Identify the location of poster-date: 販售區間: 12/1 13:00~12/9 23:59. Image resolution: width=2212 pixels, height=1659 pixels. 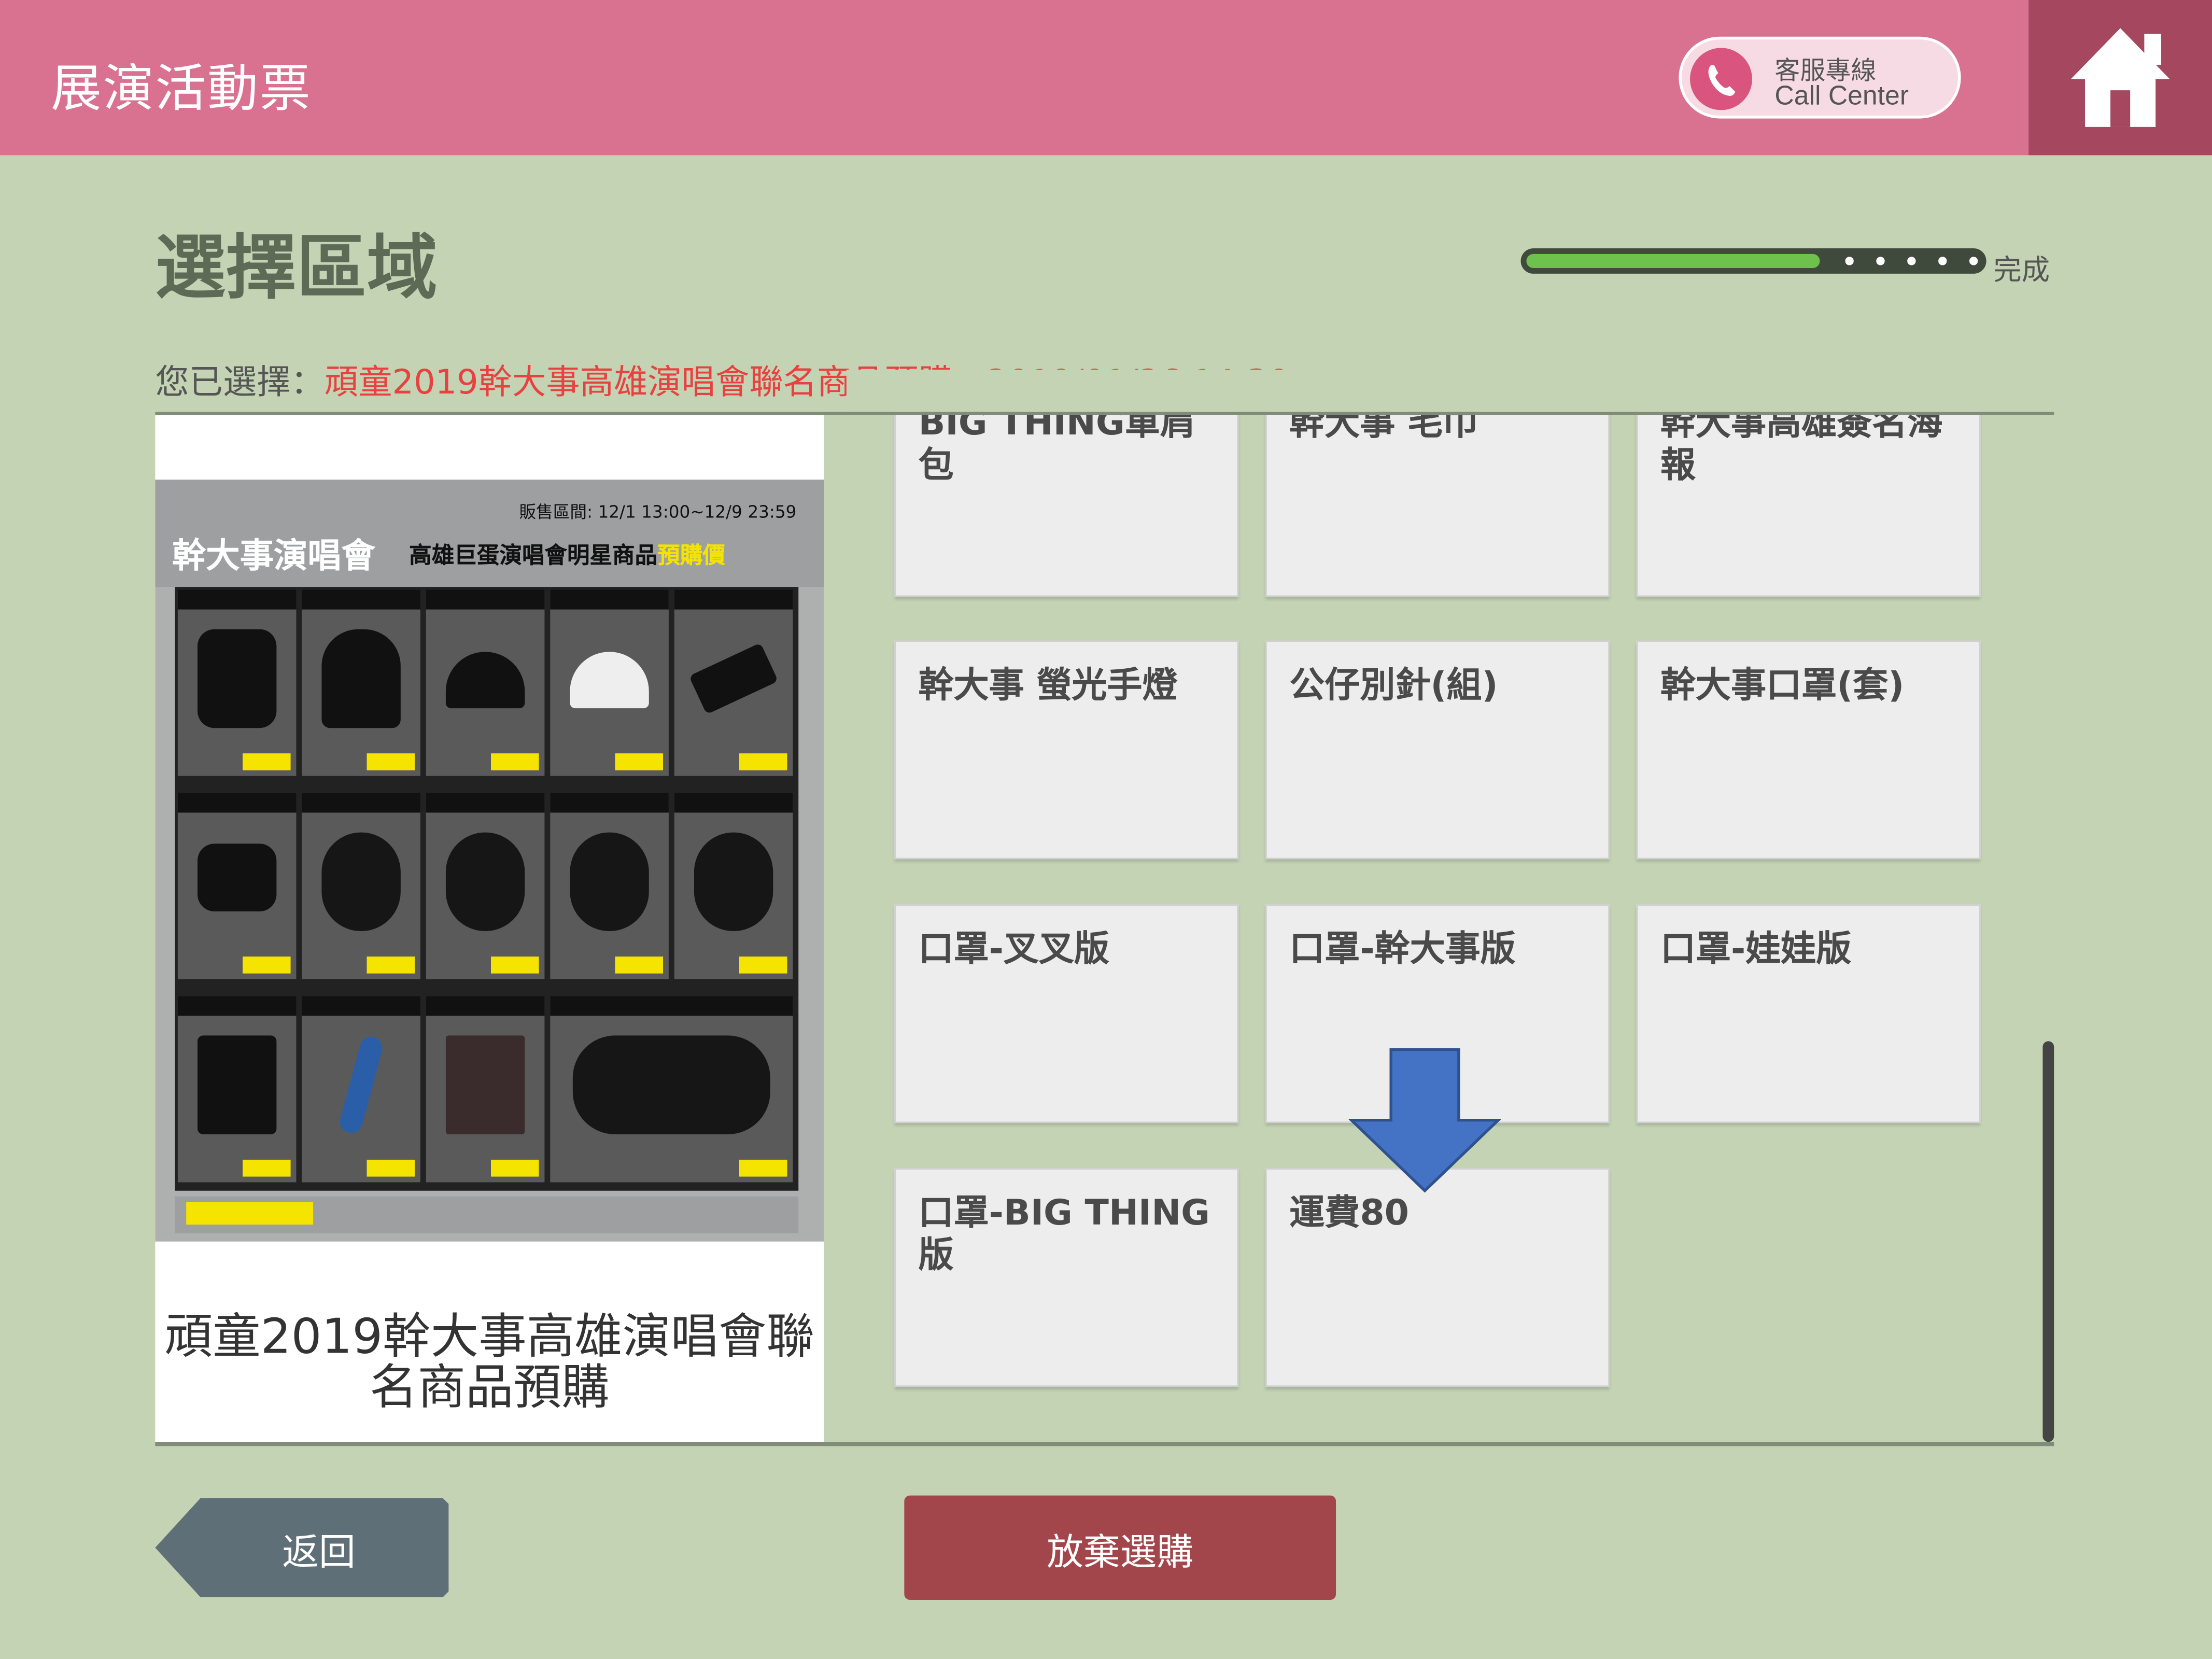
(658, 512).